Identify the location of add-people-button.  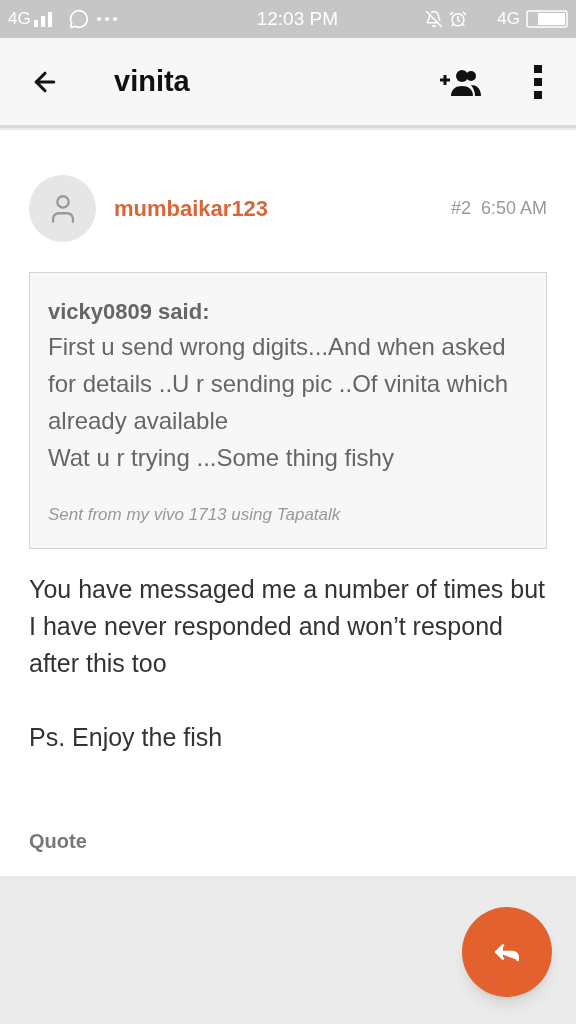
(461, 81).